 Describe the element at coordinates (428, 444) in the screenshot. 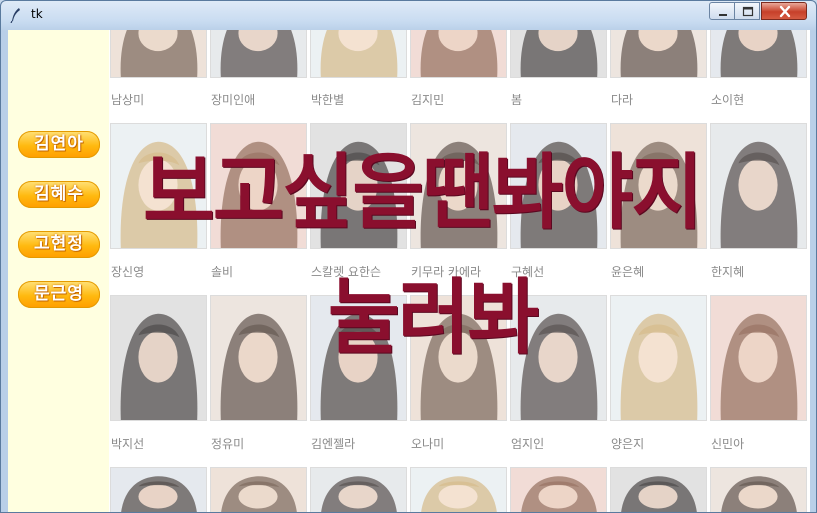

I see `portrait-name: 오나미` at that location.